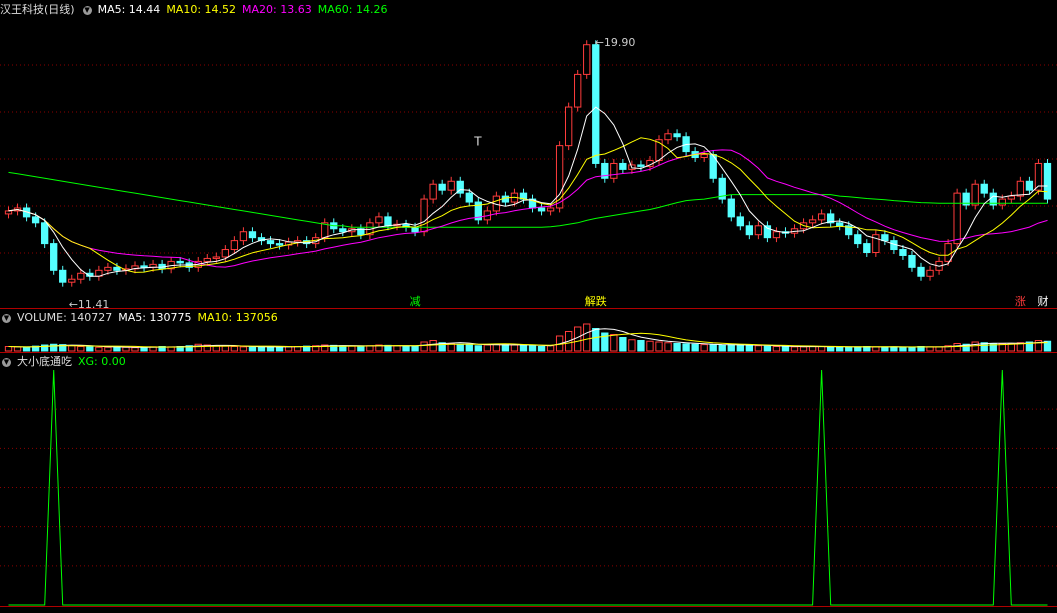 This screenshot has width=1057, height=613. Describe the element at coordinates (415, 301) in the screenshot. I see `event-marker-jian: 减` at that location.